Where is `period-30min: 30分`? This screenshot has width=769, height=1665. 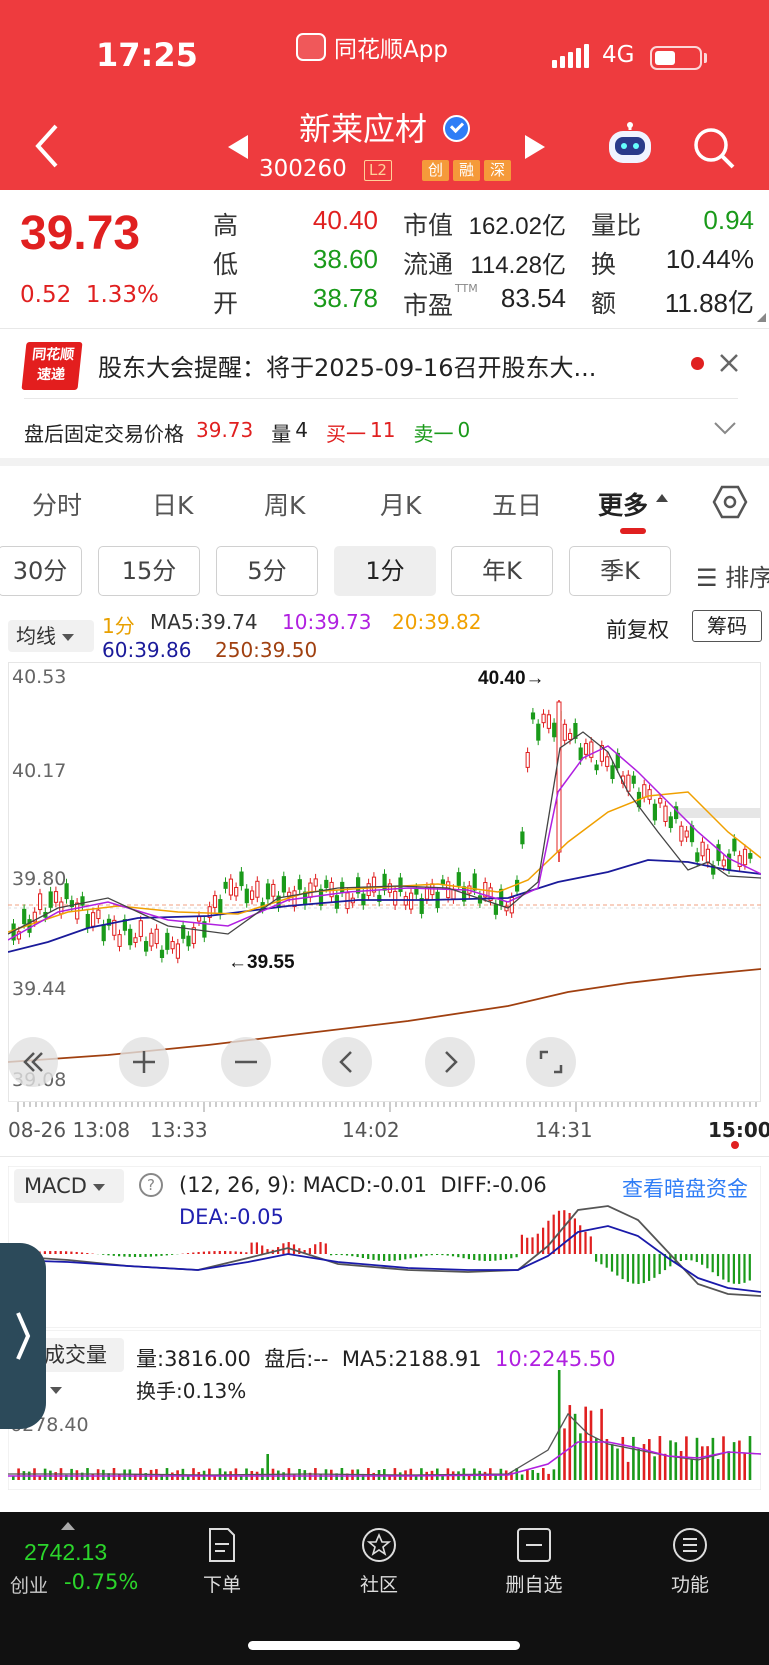 period-30min: 30分 is located at coordinates (41, 571).